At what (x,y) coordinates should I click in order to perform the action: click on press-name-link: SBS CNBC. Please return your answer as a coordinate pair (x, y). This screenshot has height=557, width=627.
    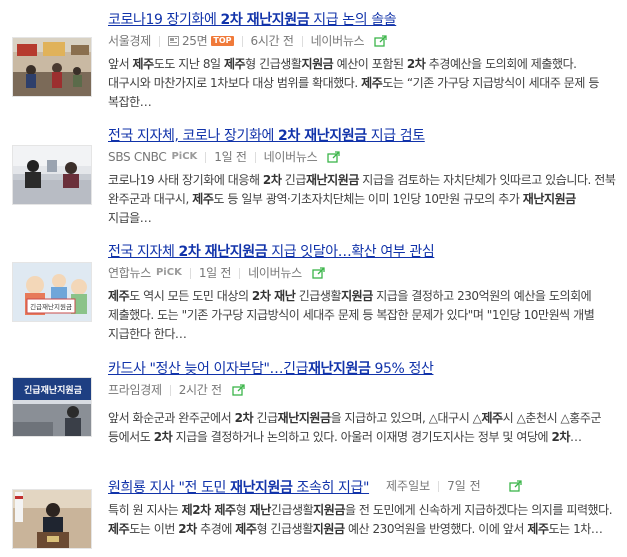
    Looking at the image, I should click on (137, 157).